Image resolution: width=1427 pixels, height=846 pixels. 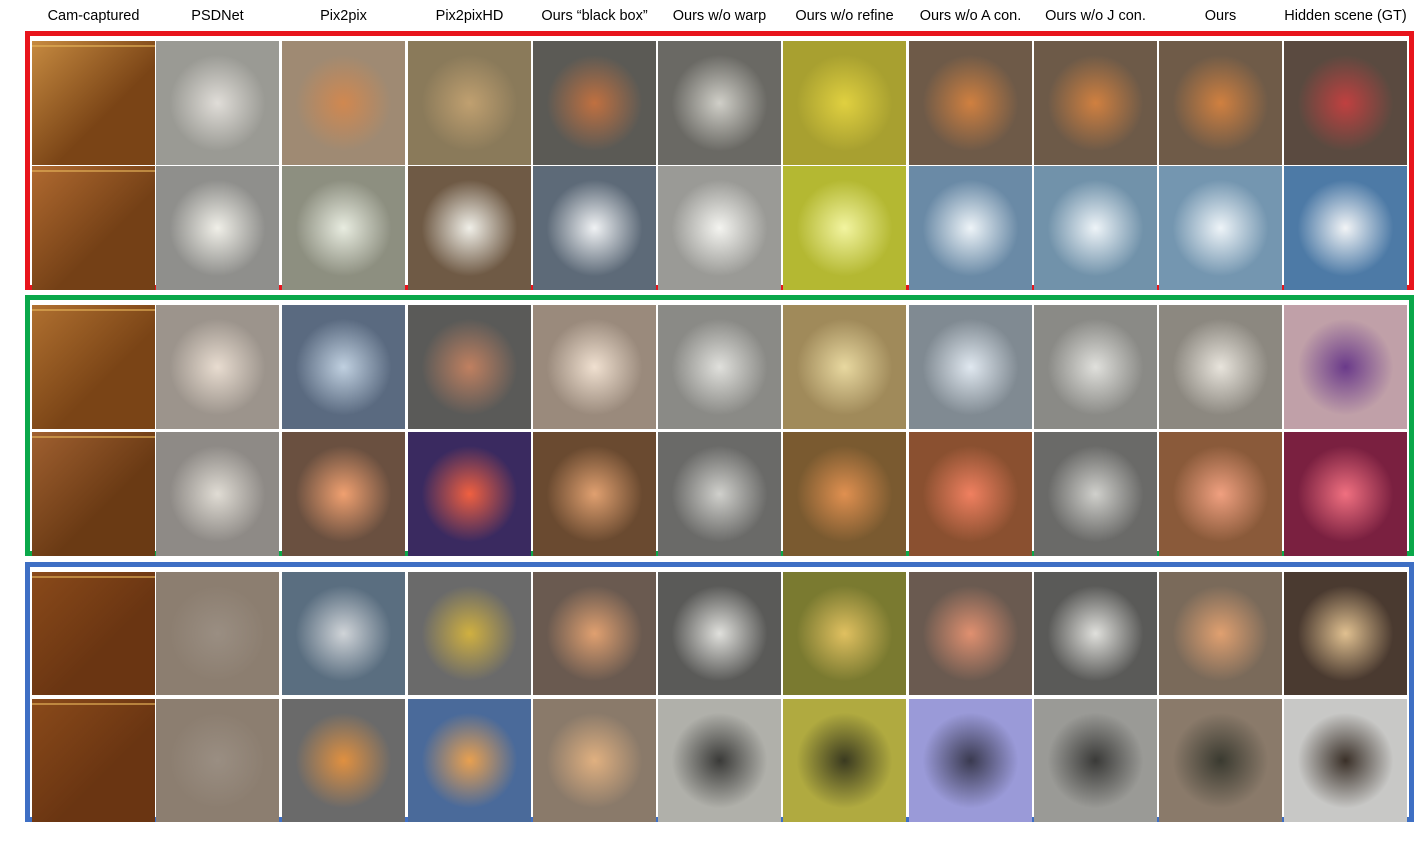 What do you see at coordinates (1345, 16) in the screenshot?
I see `column-header: Hidden scene (GT)` at bounding box center [1345, 16].